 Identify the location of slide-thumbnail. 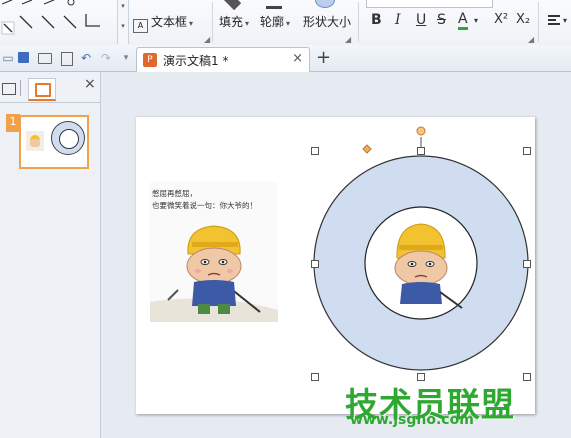
(54, 142).